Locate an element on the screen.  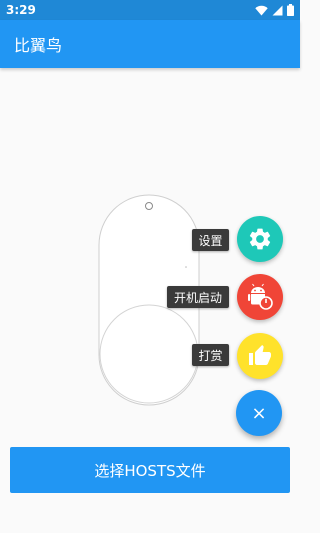
fab-label-boot-start: 开机启动 is located at coordinates (198, 297).